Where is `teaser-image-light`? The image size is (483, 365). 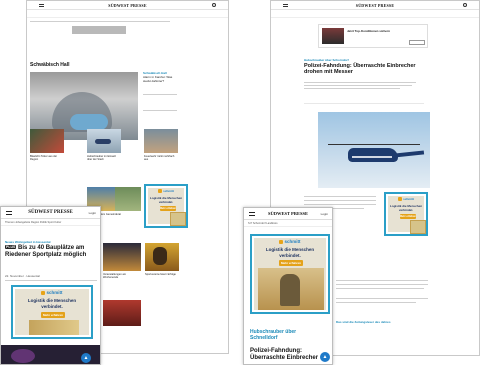 teaser-image-light is located at coordinates (23, 356).